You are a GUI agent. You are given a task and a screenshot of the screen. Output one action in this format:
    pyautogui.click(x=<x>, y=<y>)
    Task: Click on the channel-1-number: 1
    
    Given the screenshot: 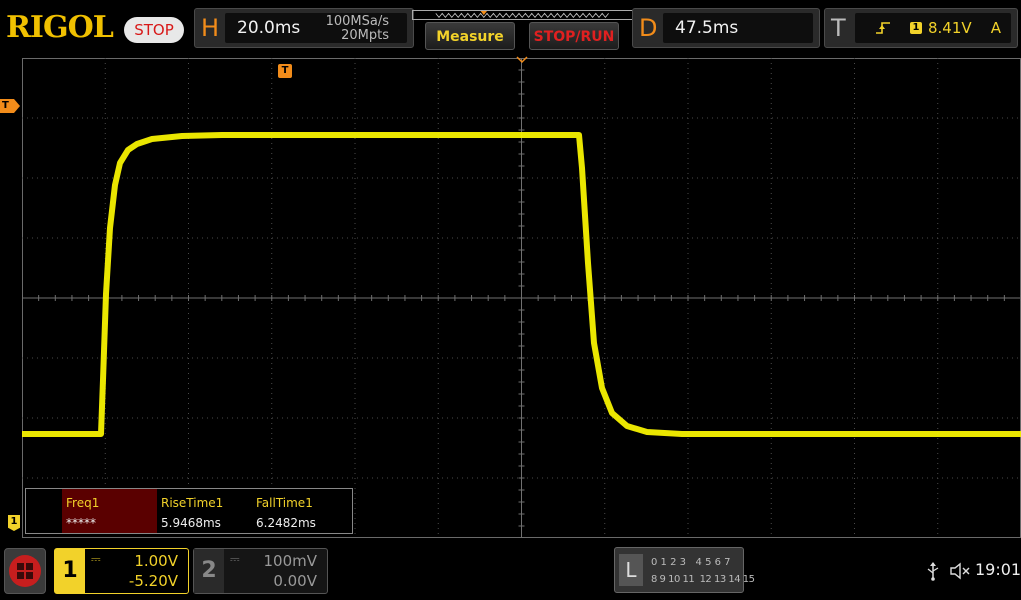 What is the action you would take?
    pyautogui.click(x=70, y=570)
    